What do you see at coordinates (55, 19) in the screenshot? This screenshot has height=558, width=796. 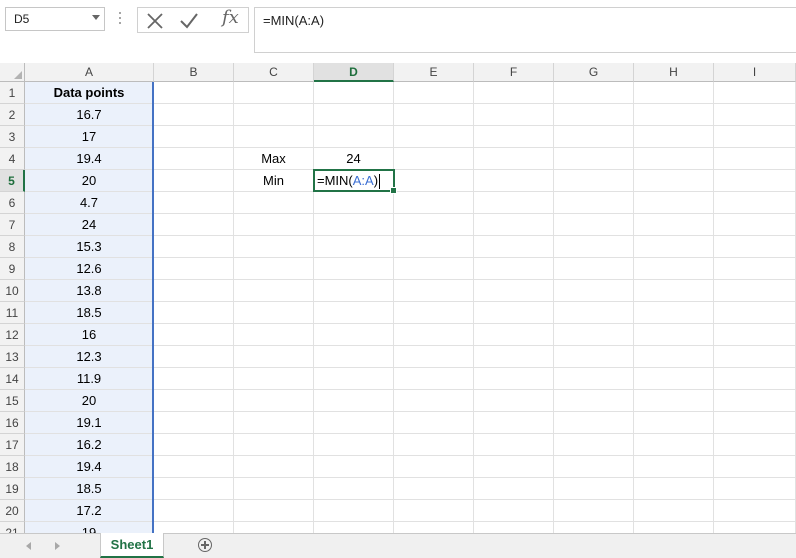 I see `name-box: D5` at bounding box center [55, 19].